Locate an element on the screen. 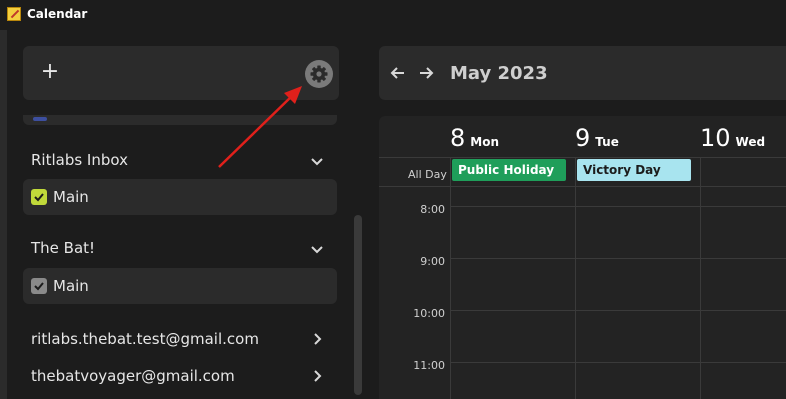  group-header-ritlabs-inbox: Ritlabs Inbox is located at coordinates (180, 161).